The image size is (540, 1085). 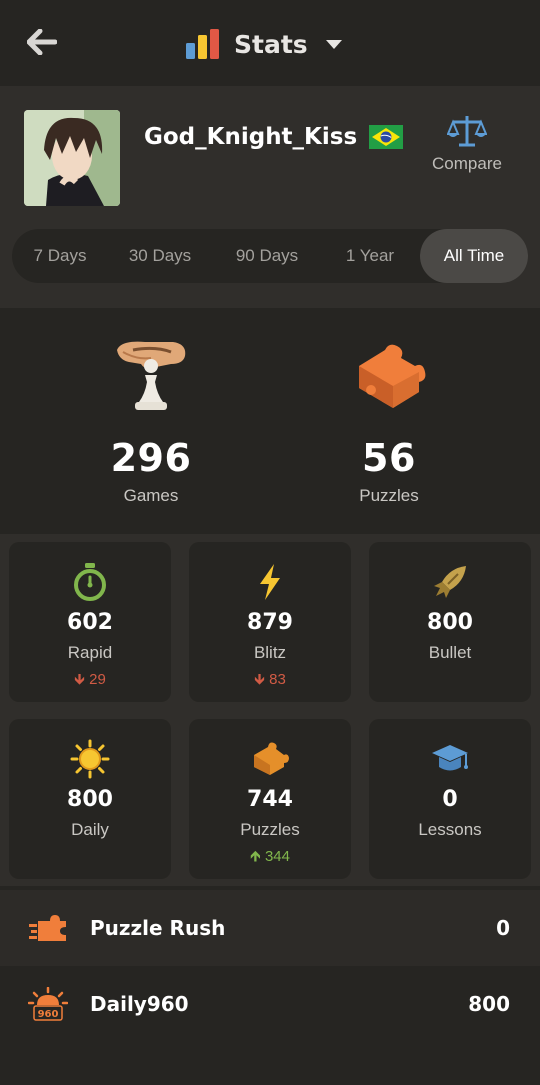 What do you see at coordinates (450, 652) in the screenshot?
I see `bullet-label: Bullet` at bounding box center [450, 652].